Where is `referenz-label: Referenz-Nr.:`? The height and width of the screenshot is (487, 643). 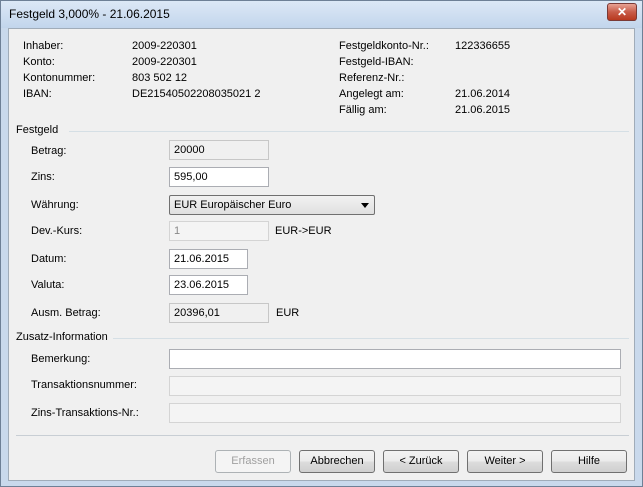 referenz-label: Referenz-Nr.: is located at coordinates (372, 78).